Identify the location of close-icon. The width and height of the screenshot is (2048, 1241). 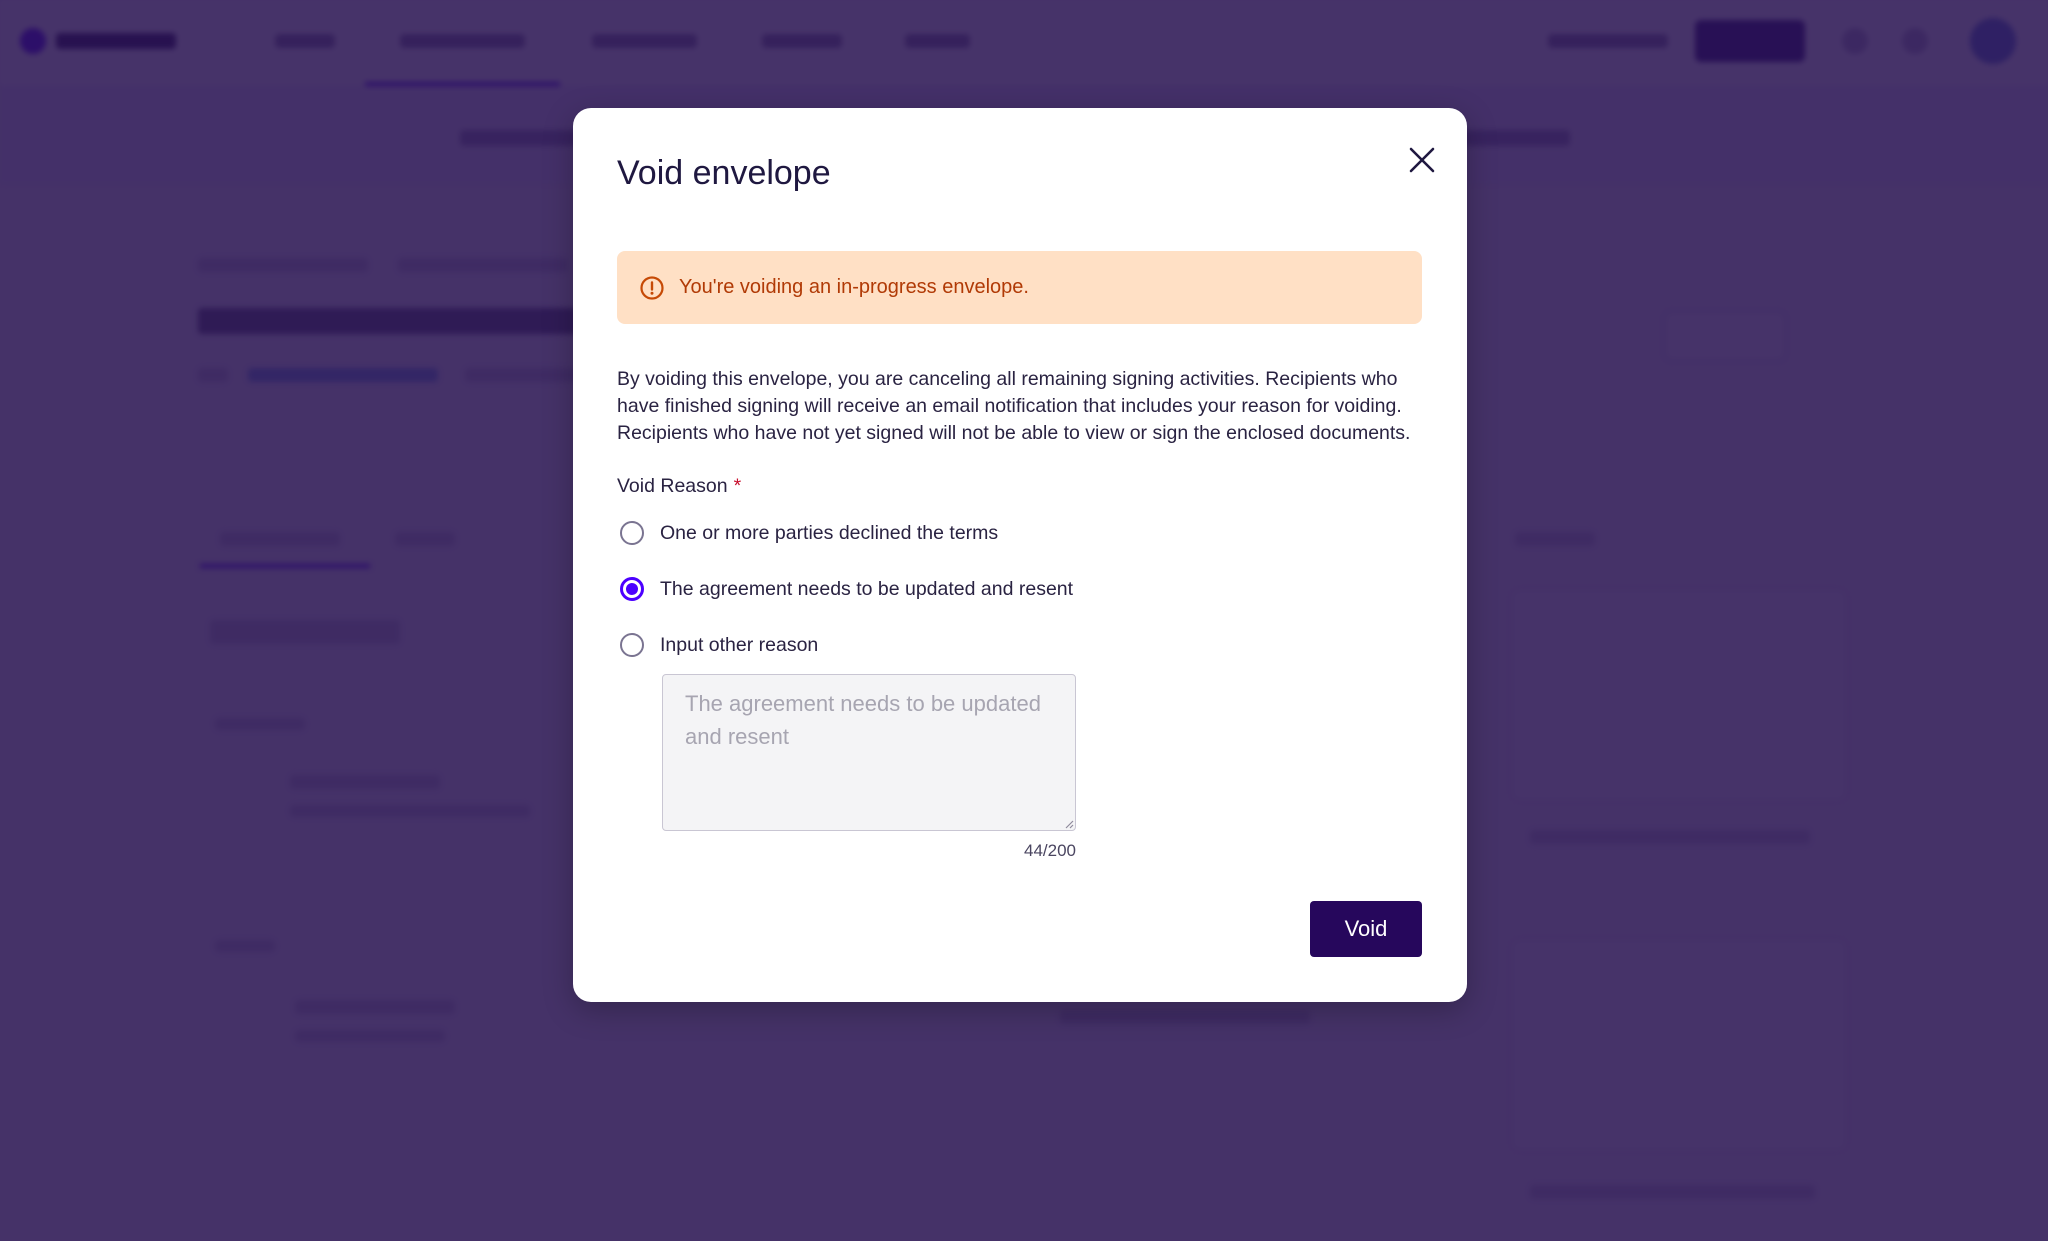
(1422, 160).